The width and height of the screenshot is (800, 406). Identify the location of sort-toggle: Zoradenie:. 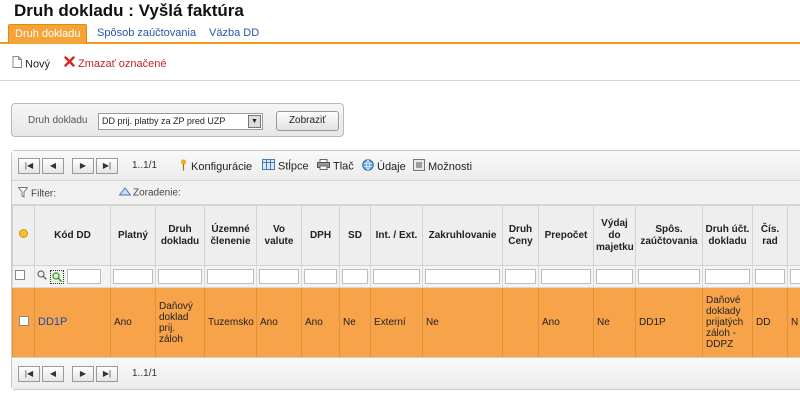
(149, 193).